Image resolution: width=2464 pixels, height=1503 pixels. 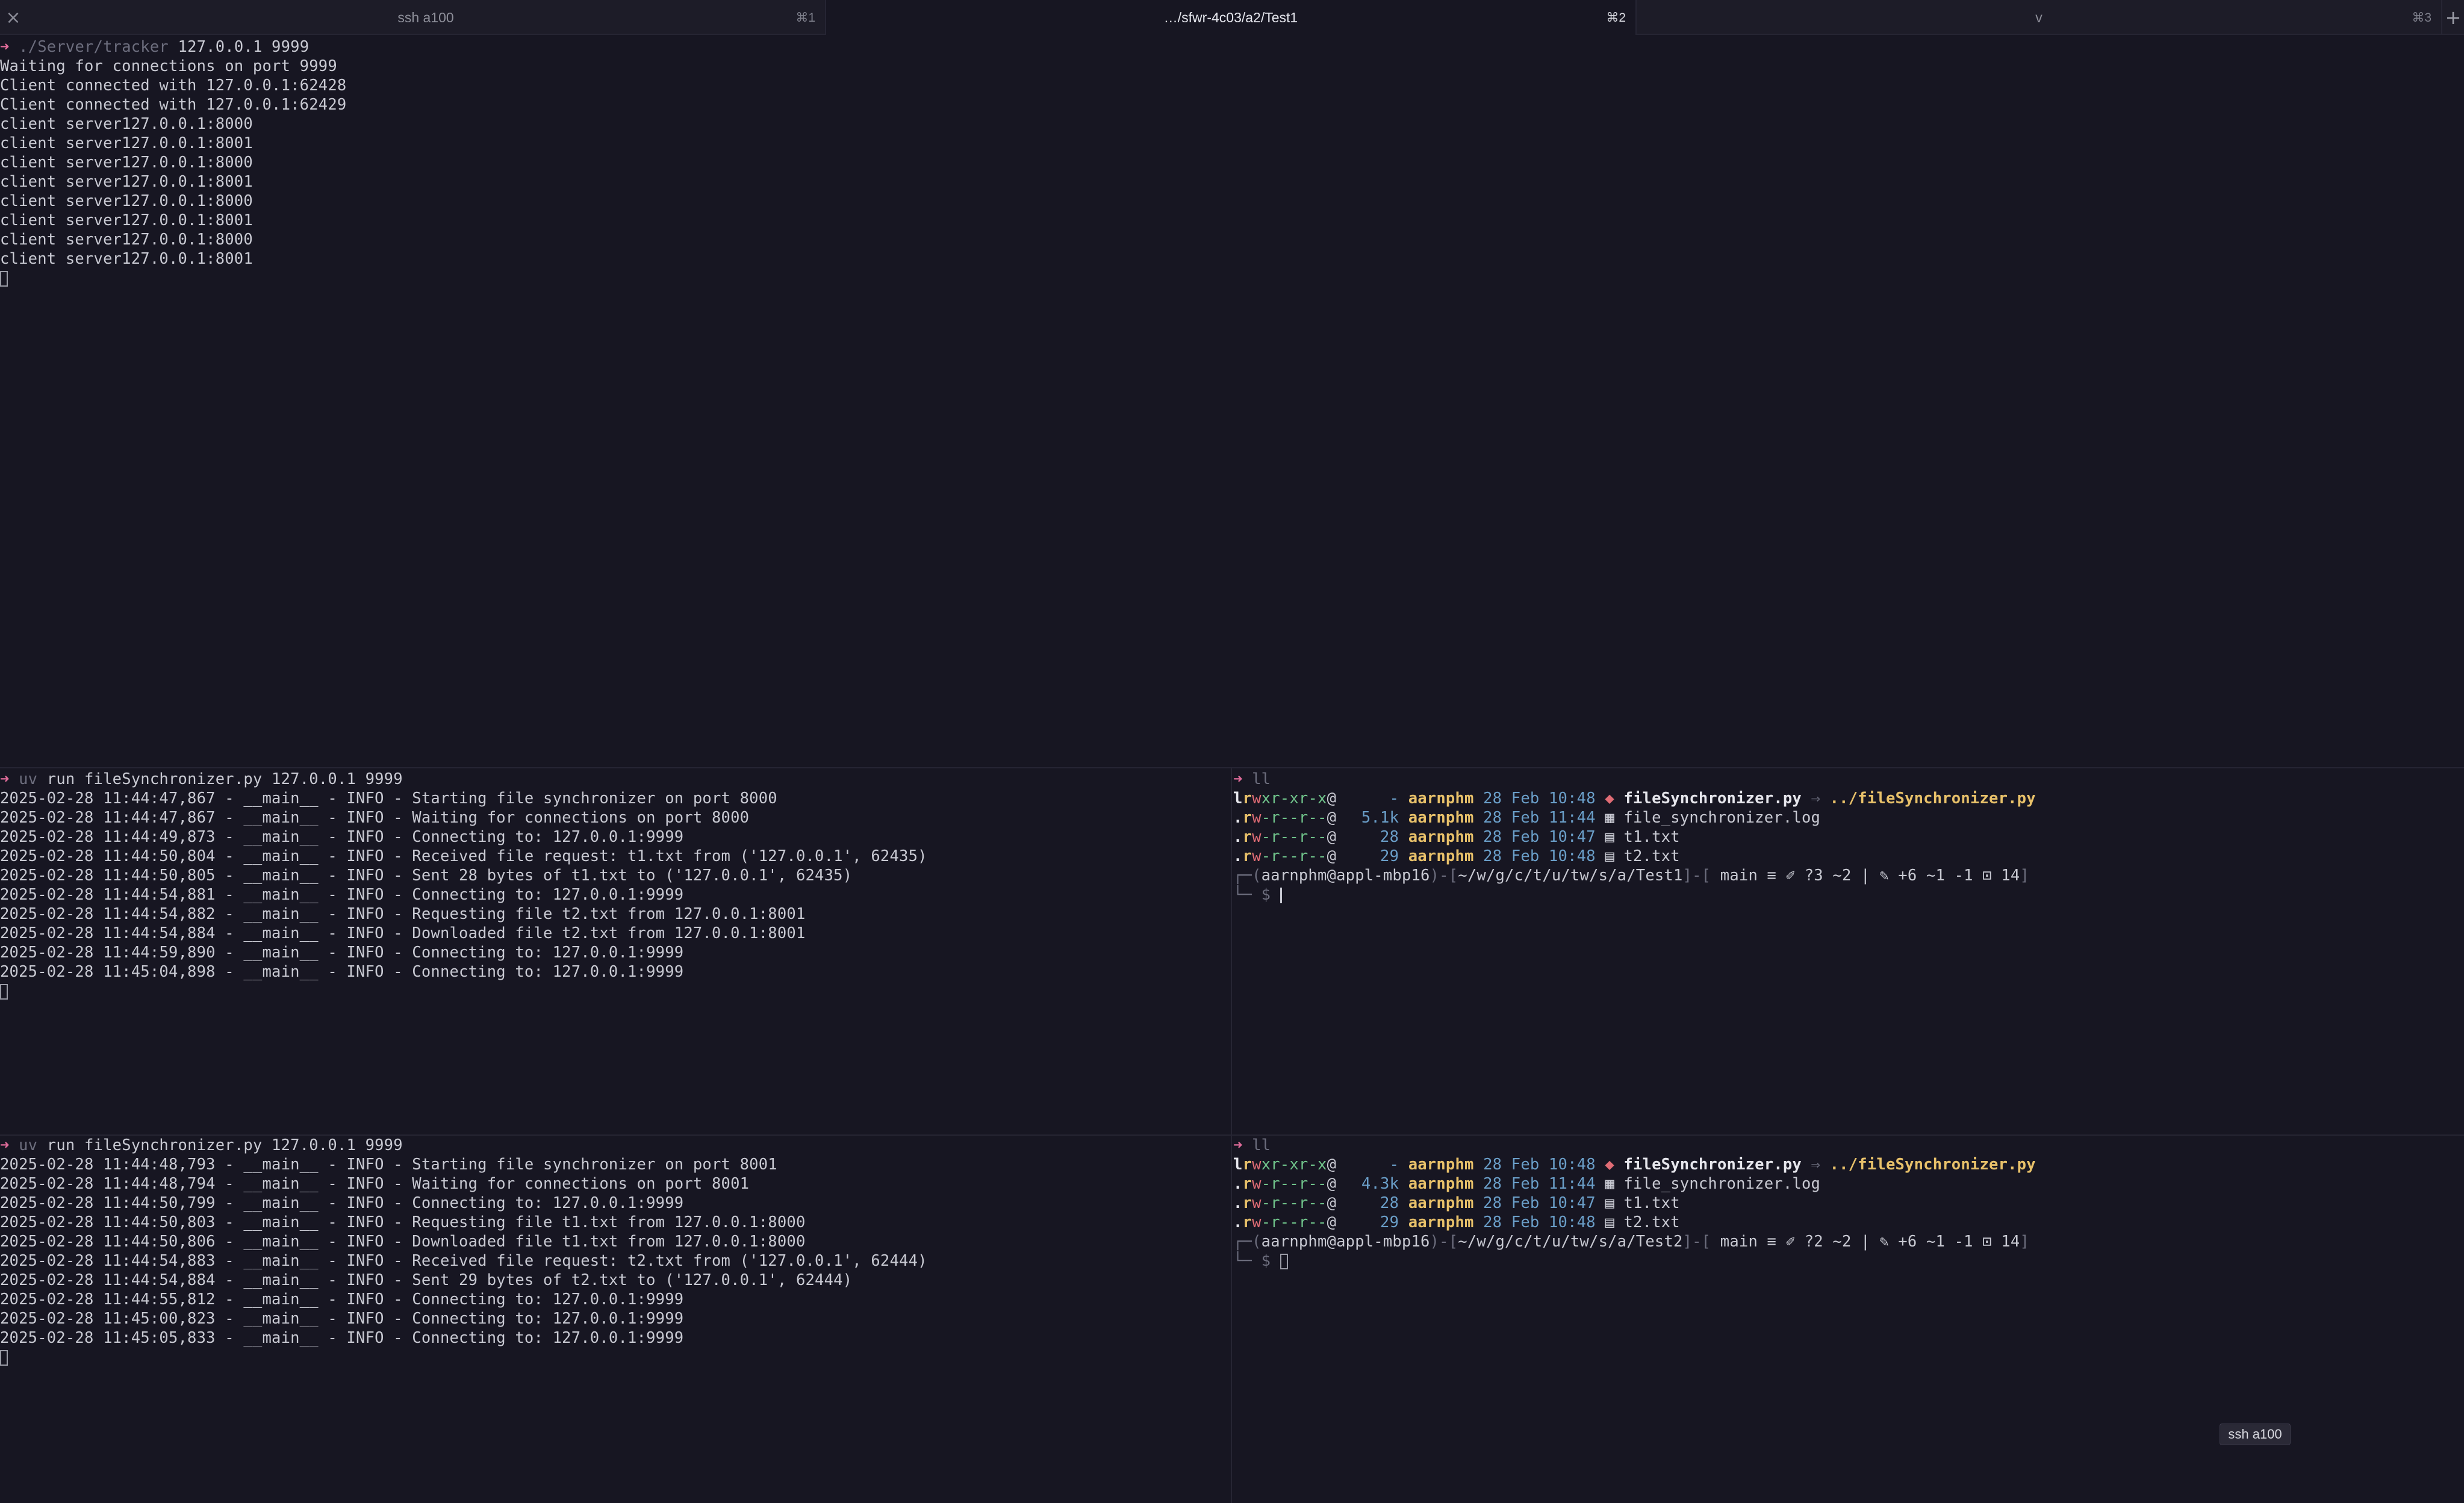 I want to click on file-type-icon: ◆, so click(x=1610, y=798).